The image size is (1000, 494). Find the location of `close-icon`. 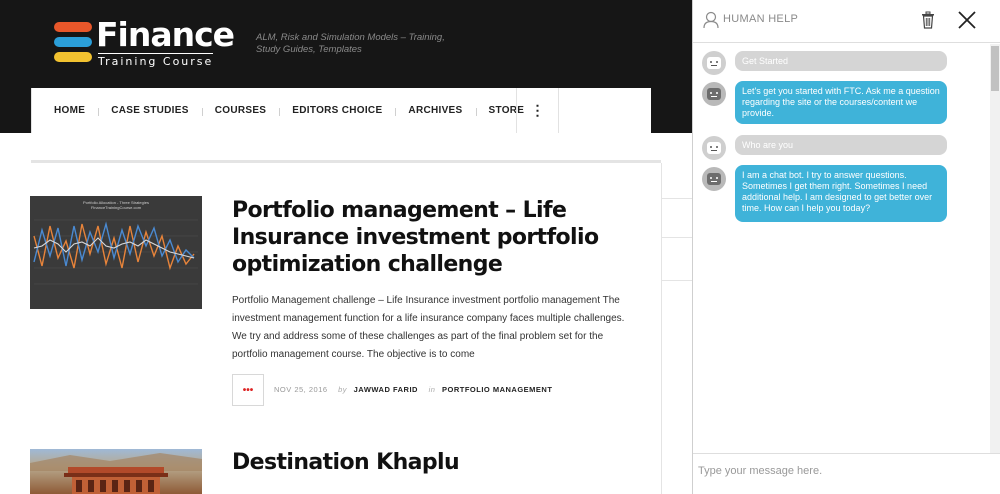

close-icon is located at coordinates (967, 20).